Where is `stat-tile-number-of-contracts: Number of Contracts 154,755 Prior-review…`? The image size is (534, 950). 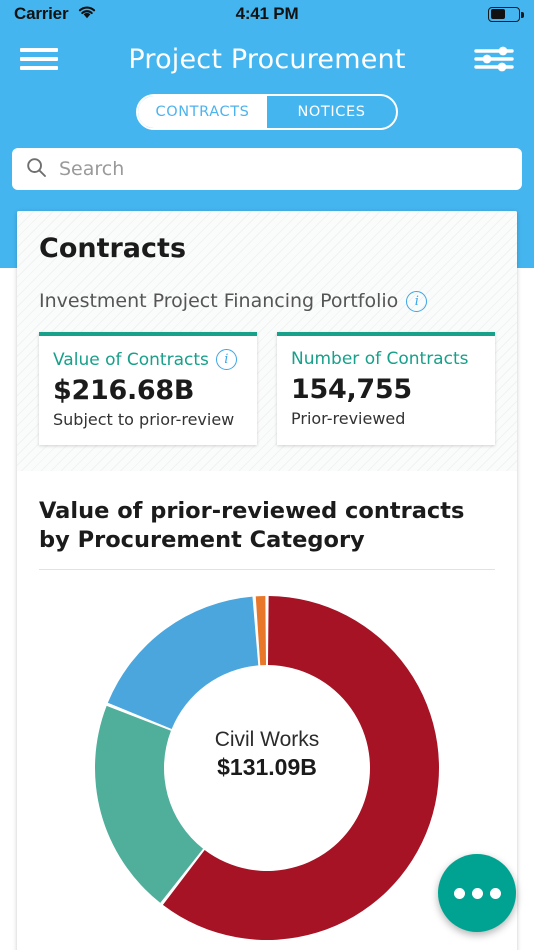
stat-tile-number-of-contracts: Number of Contracts 154,755 Prior-review… is located at coordinates (386, 388).